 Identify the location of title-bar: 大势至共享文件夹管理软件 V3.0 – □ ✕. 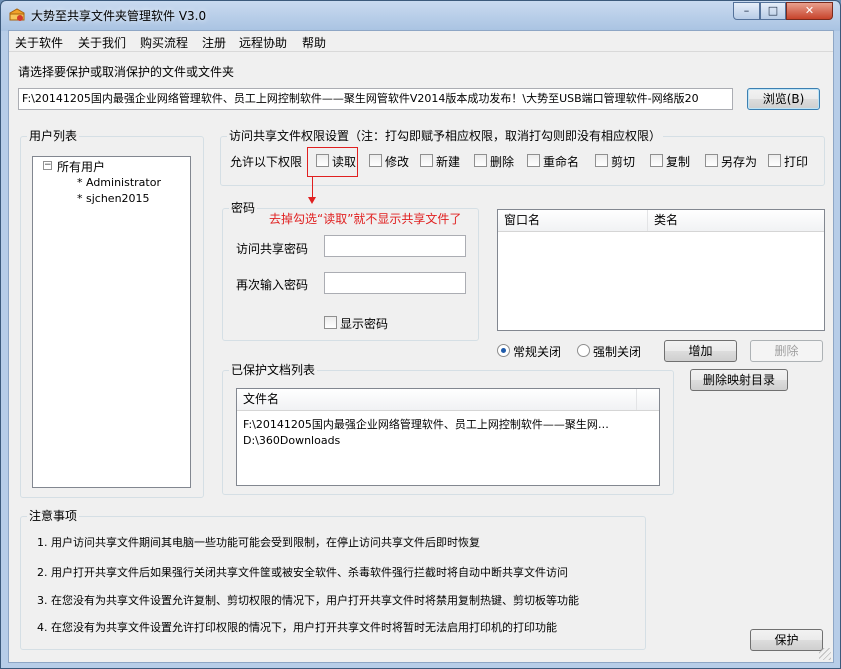
(420, 15).